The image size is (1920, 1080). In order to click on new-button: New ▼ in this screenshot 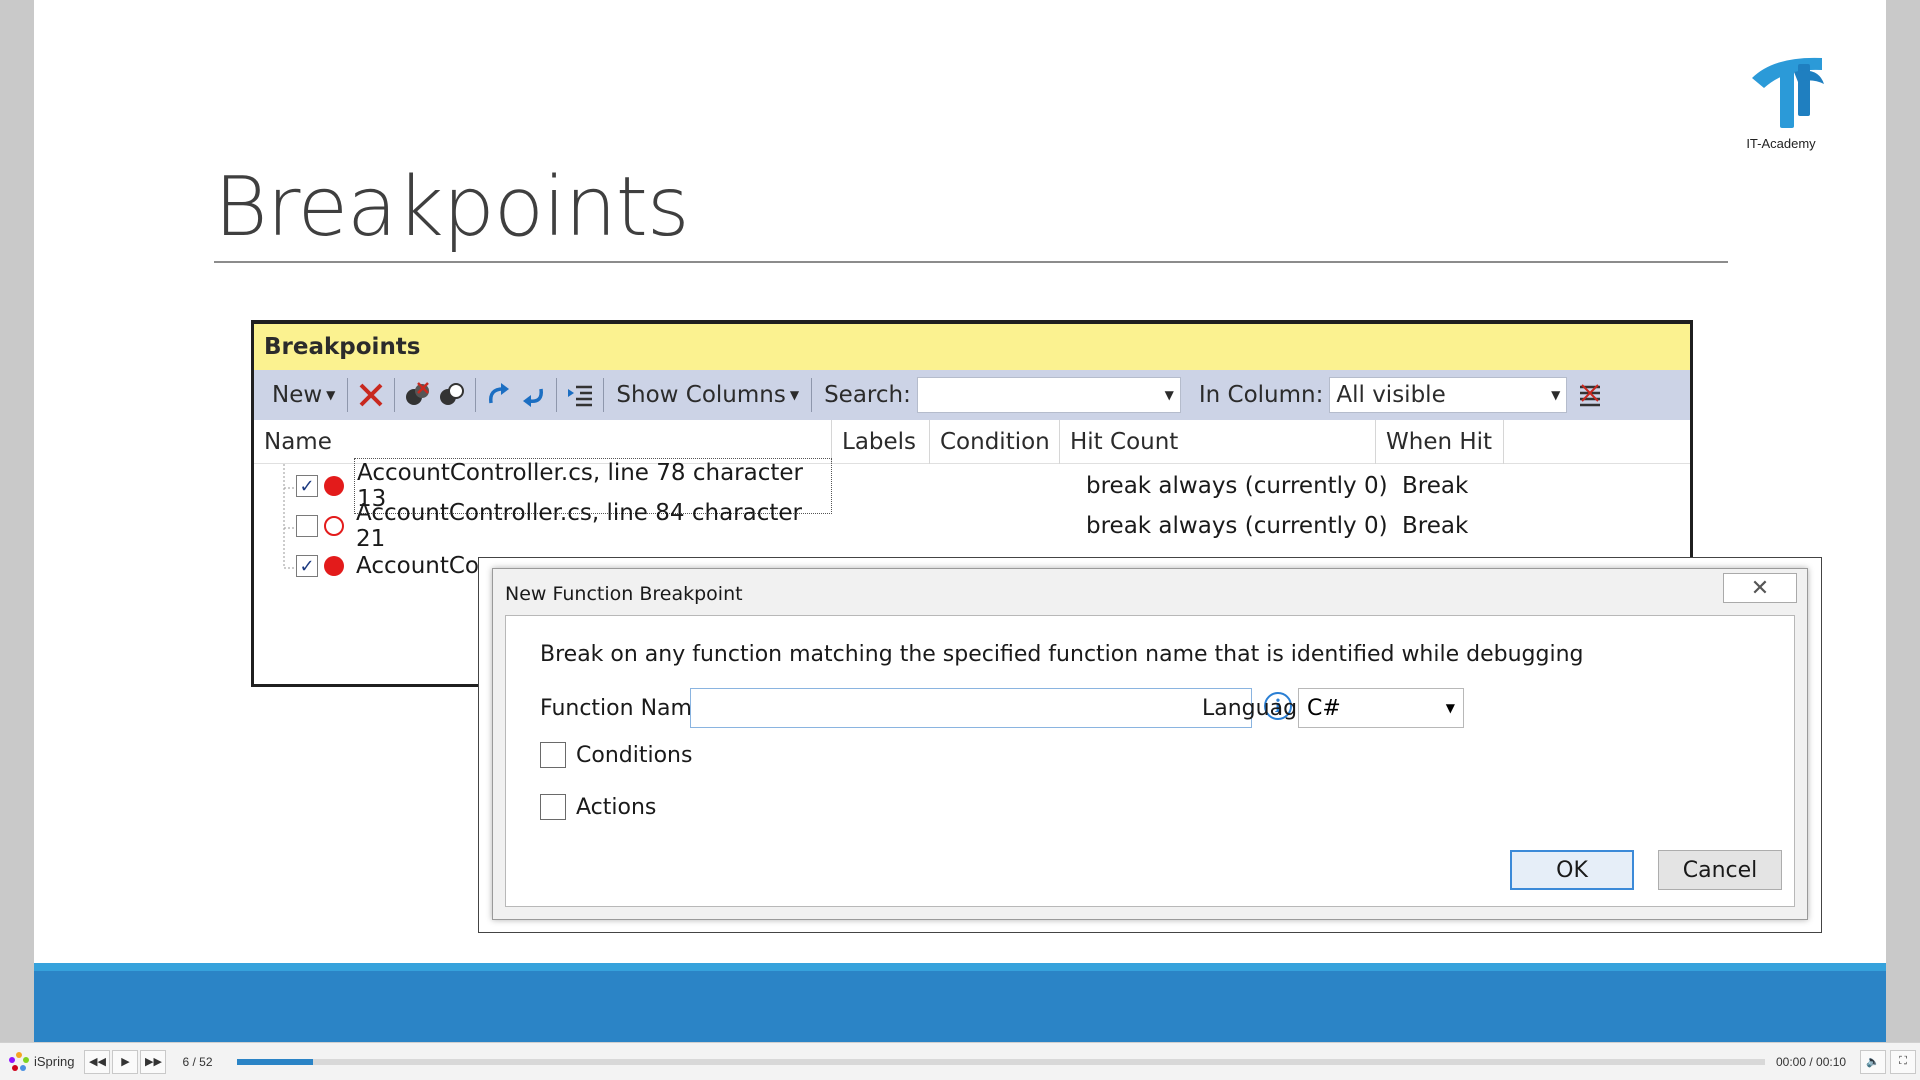, I will do `click(303, 395)`.